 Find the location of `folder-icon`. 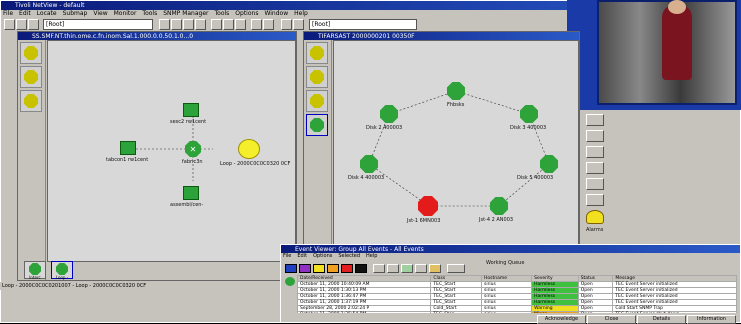

folder-icon is located at coordinates (435, 268).